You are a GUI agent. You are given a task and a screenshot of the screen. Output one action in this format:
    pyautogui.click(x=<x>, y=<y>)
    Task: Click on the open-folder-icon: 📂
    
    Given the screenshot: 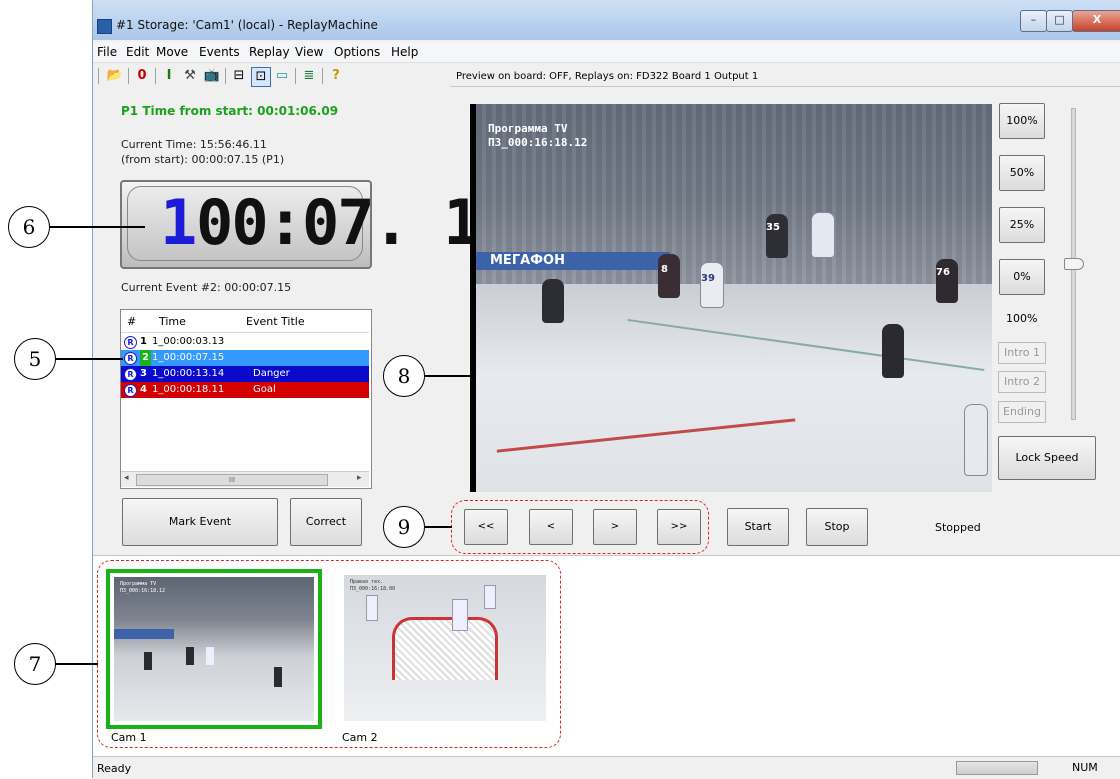 What is the action you would take?
    pyautogui.click(x=115, y=76)
    